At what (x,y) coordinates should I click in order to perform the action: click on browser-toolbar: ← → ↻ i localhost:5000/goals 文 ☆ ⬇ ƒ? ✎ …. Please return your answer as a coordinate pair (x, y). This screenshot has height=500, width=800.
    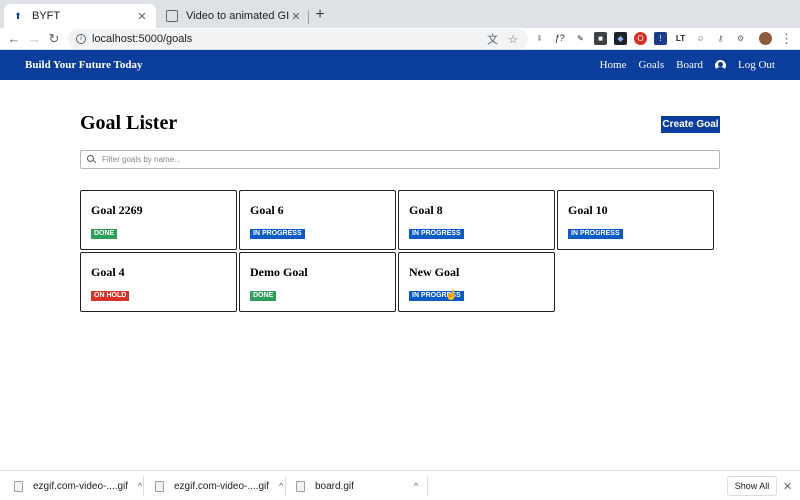
    Looking at the image, I should click on (400, 39).